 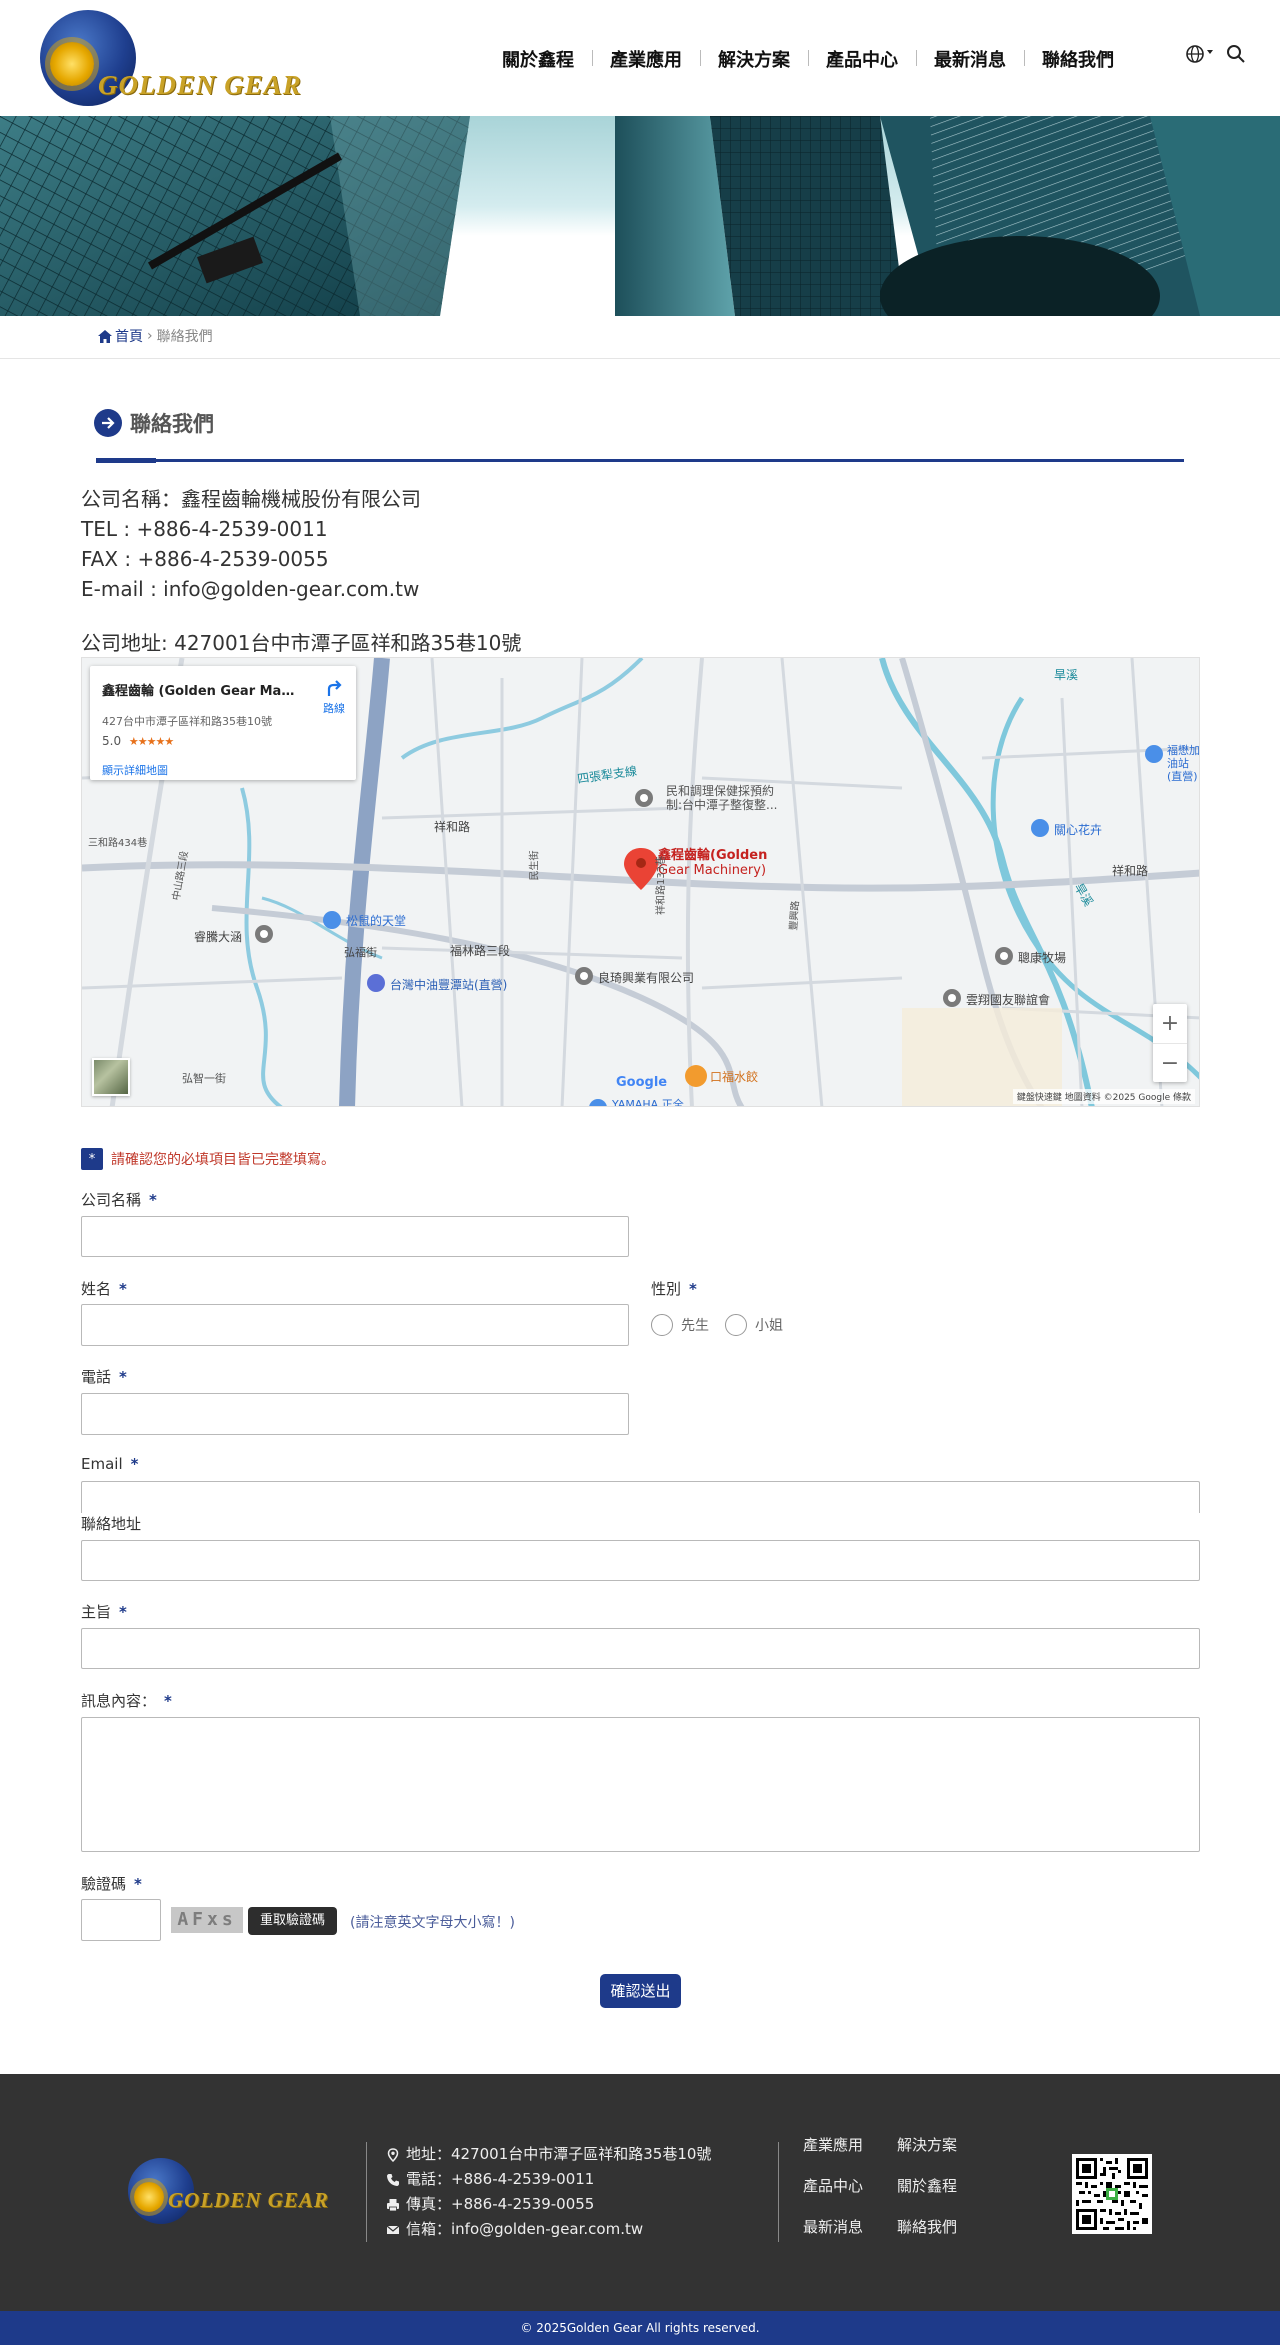 What do you see at coordinates (640, 460) in the screenshot?
I see `title-underline` at bounding box center [640, 460].